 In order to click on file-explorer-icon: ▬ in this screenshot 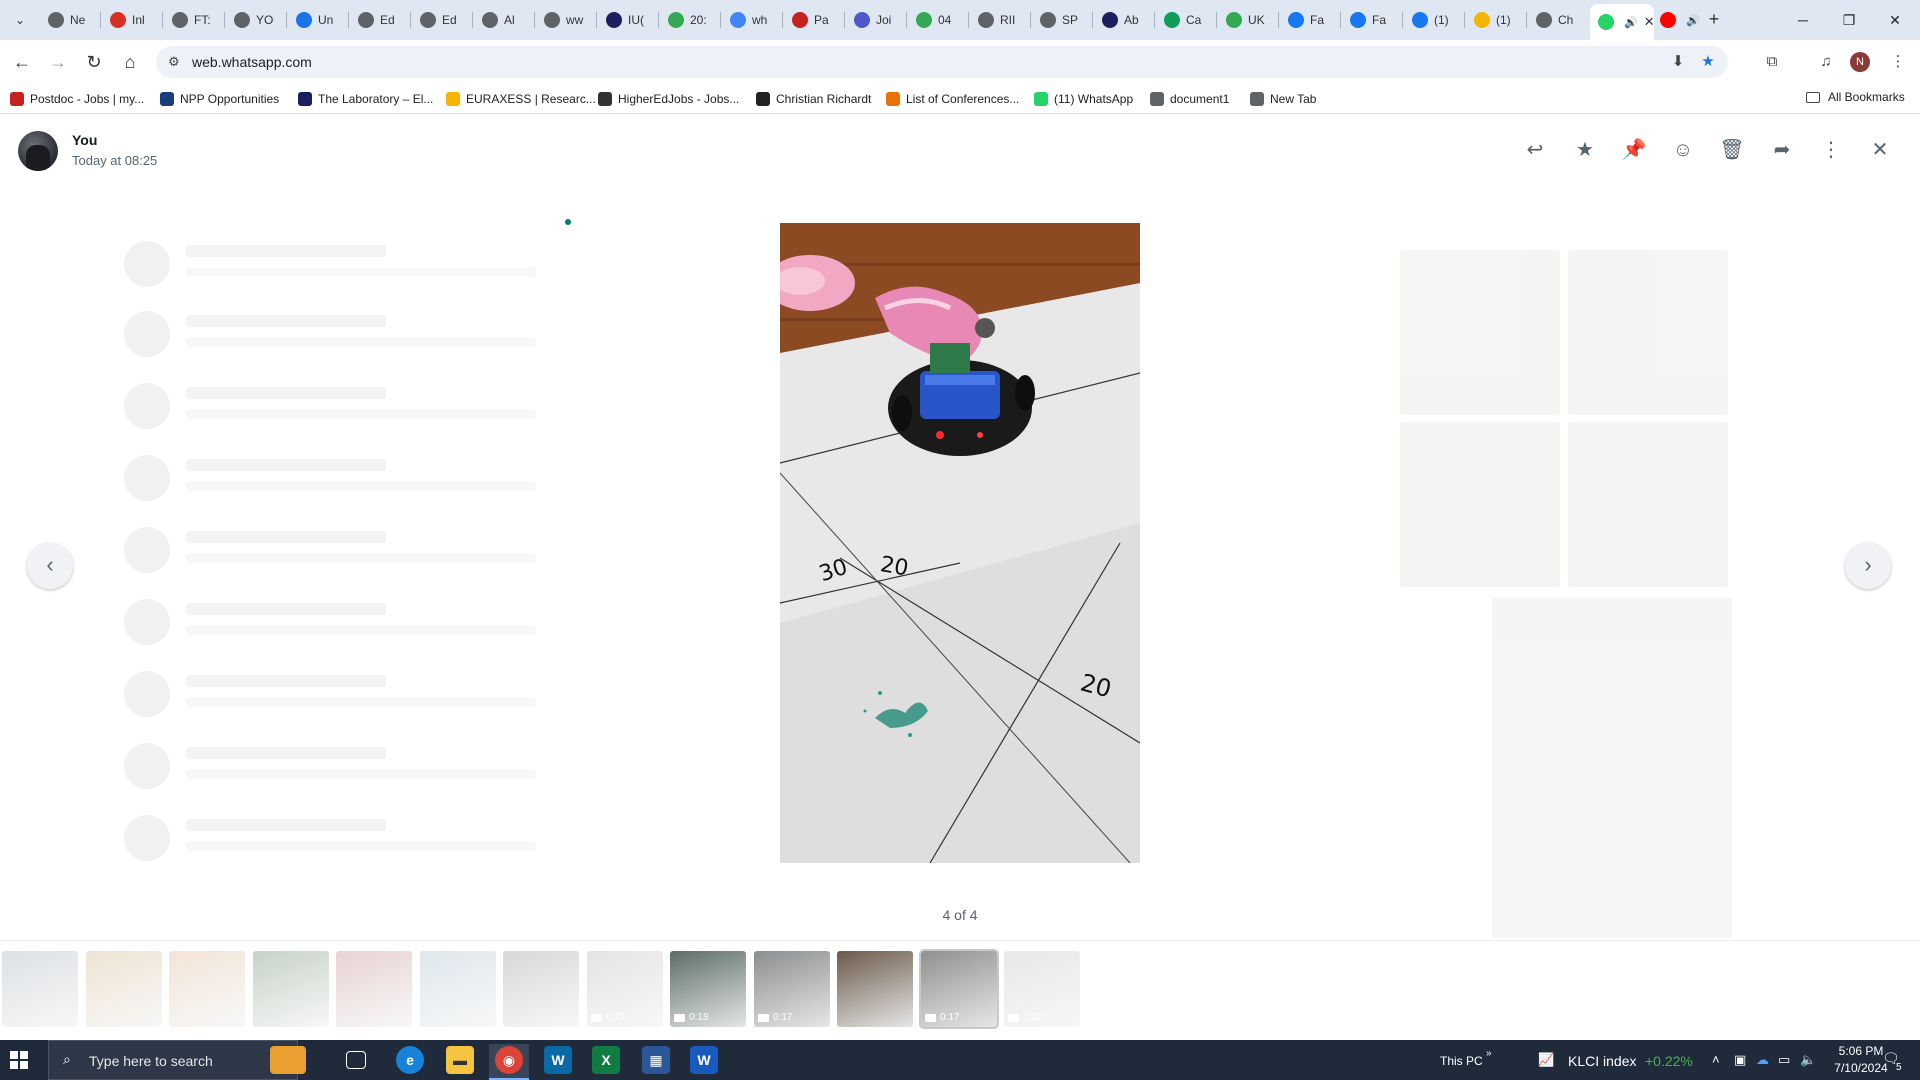, I will do `click(460, 1060)`.